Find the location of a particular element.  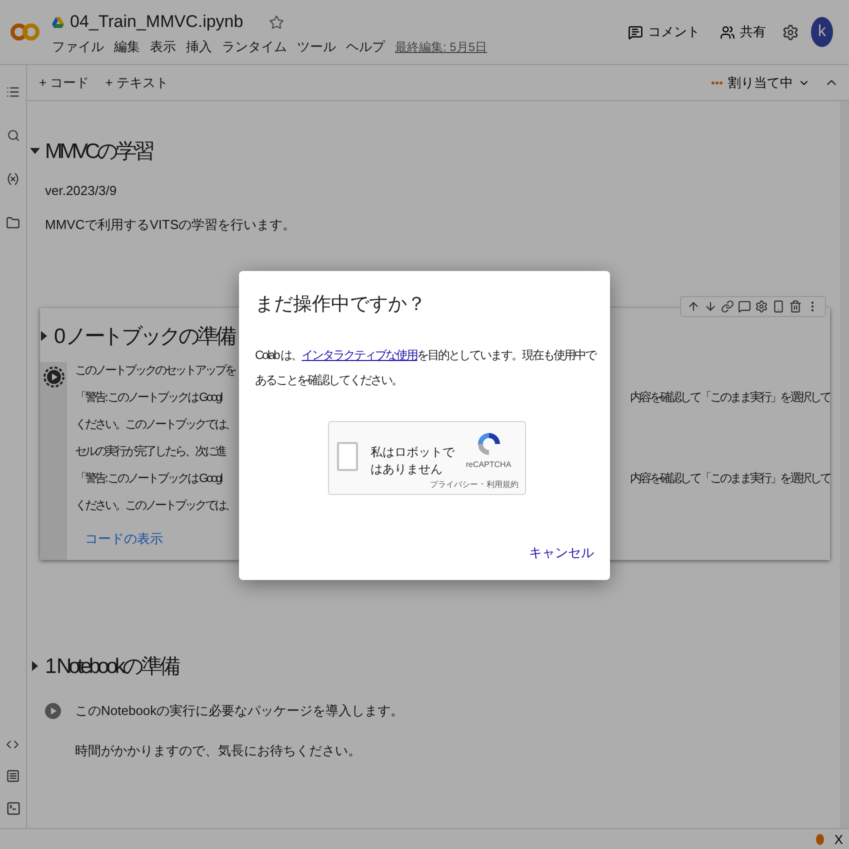

menu-item: 編集 is located at coordinates (127, 47).